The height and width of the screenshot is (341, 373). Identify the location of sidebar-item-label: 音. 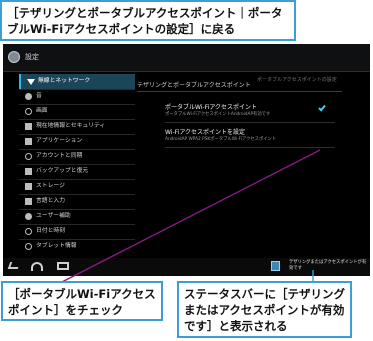
(39, 96).